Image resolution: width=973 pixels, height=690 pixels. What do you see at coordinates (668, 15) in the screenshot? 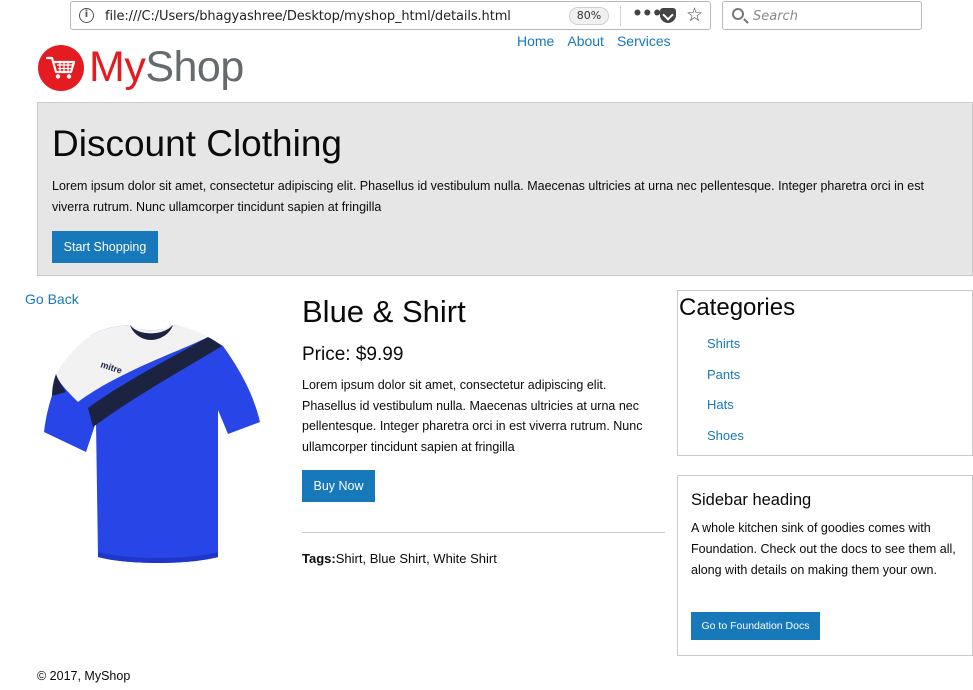
I see `pocket-icon` at bounding box center [668, 15].